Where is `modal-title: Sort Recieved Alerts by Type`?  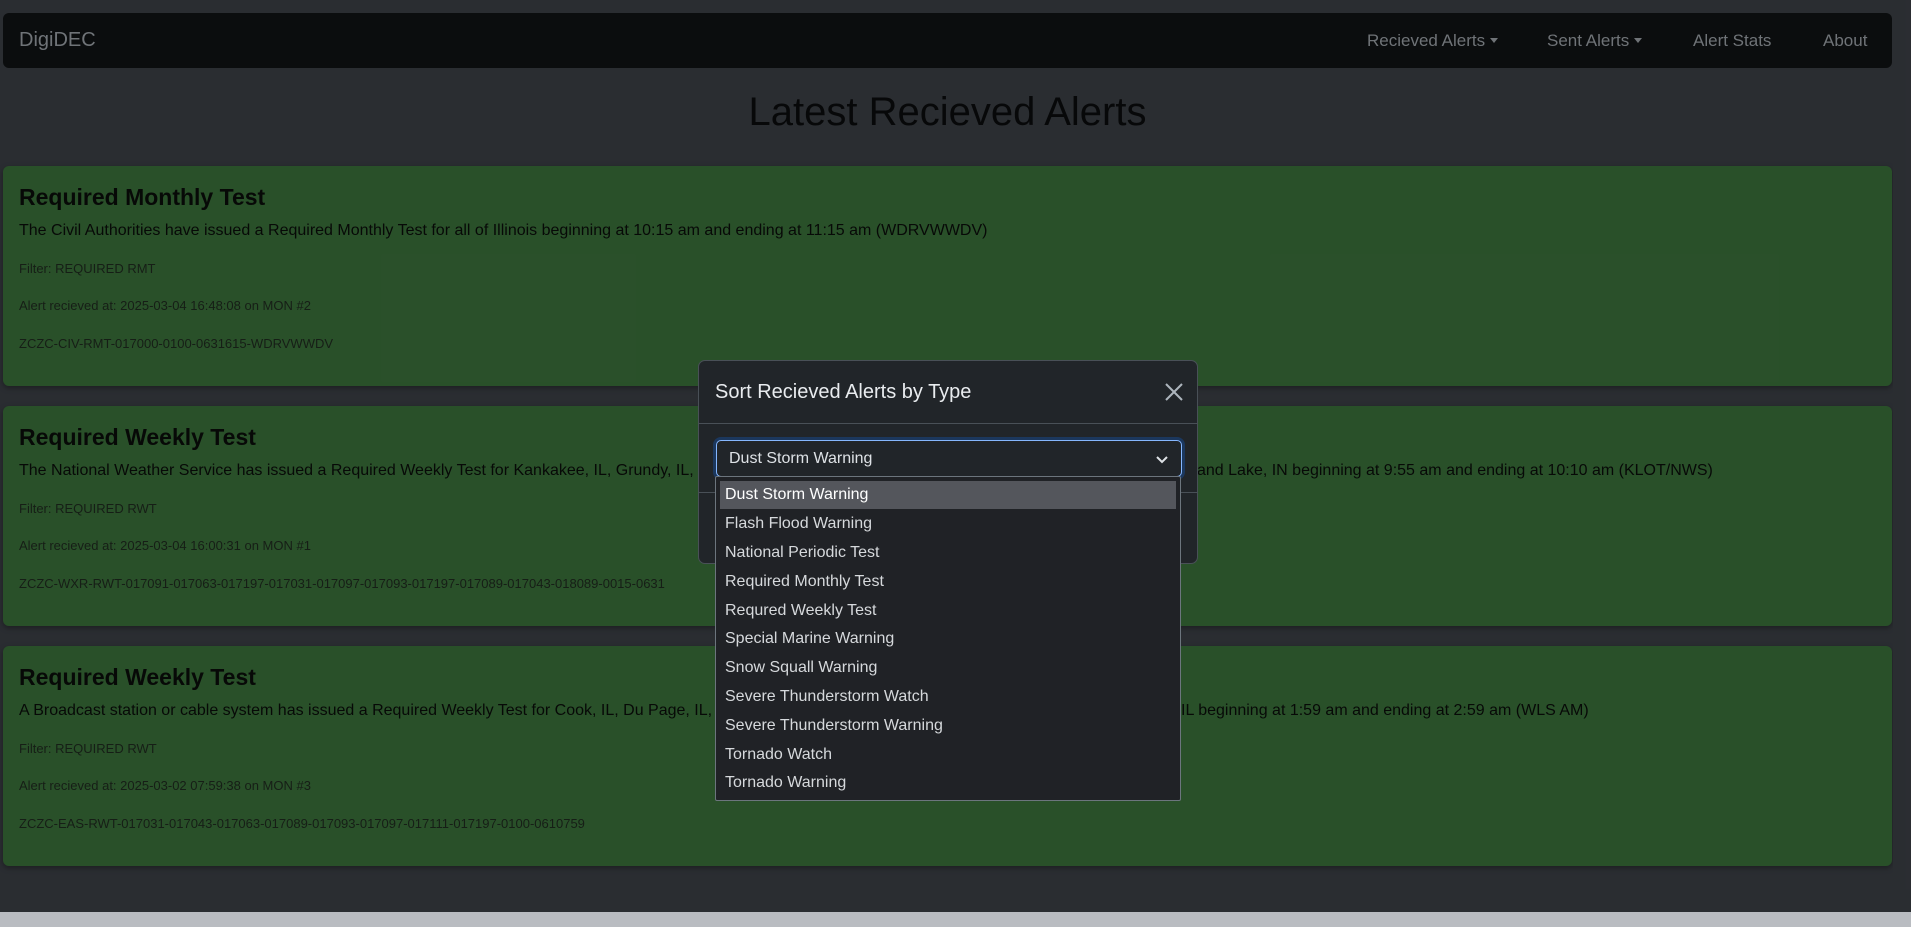 modal-title: Sort Recieved Alerts by Type is located at coordinates (843, 392).